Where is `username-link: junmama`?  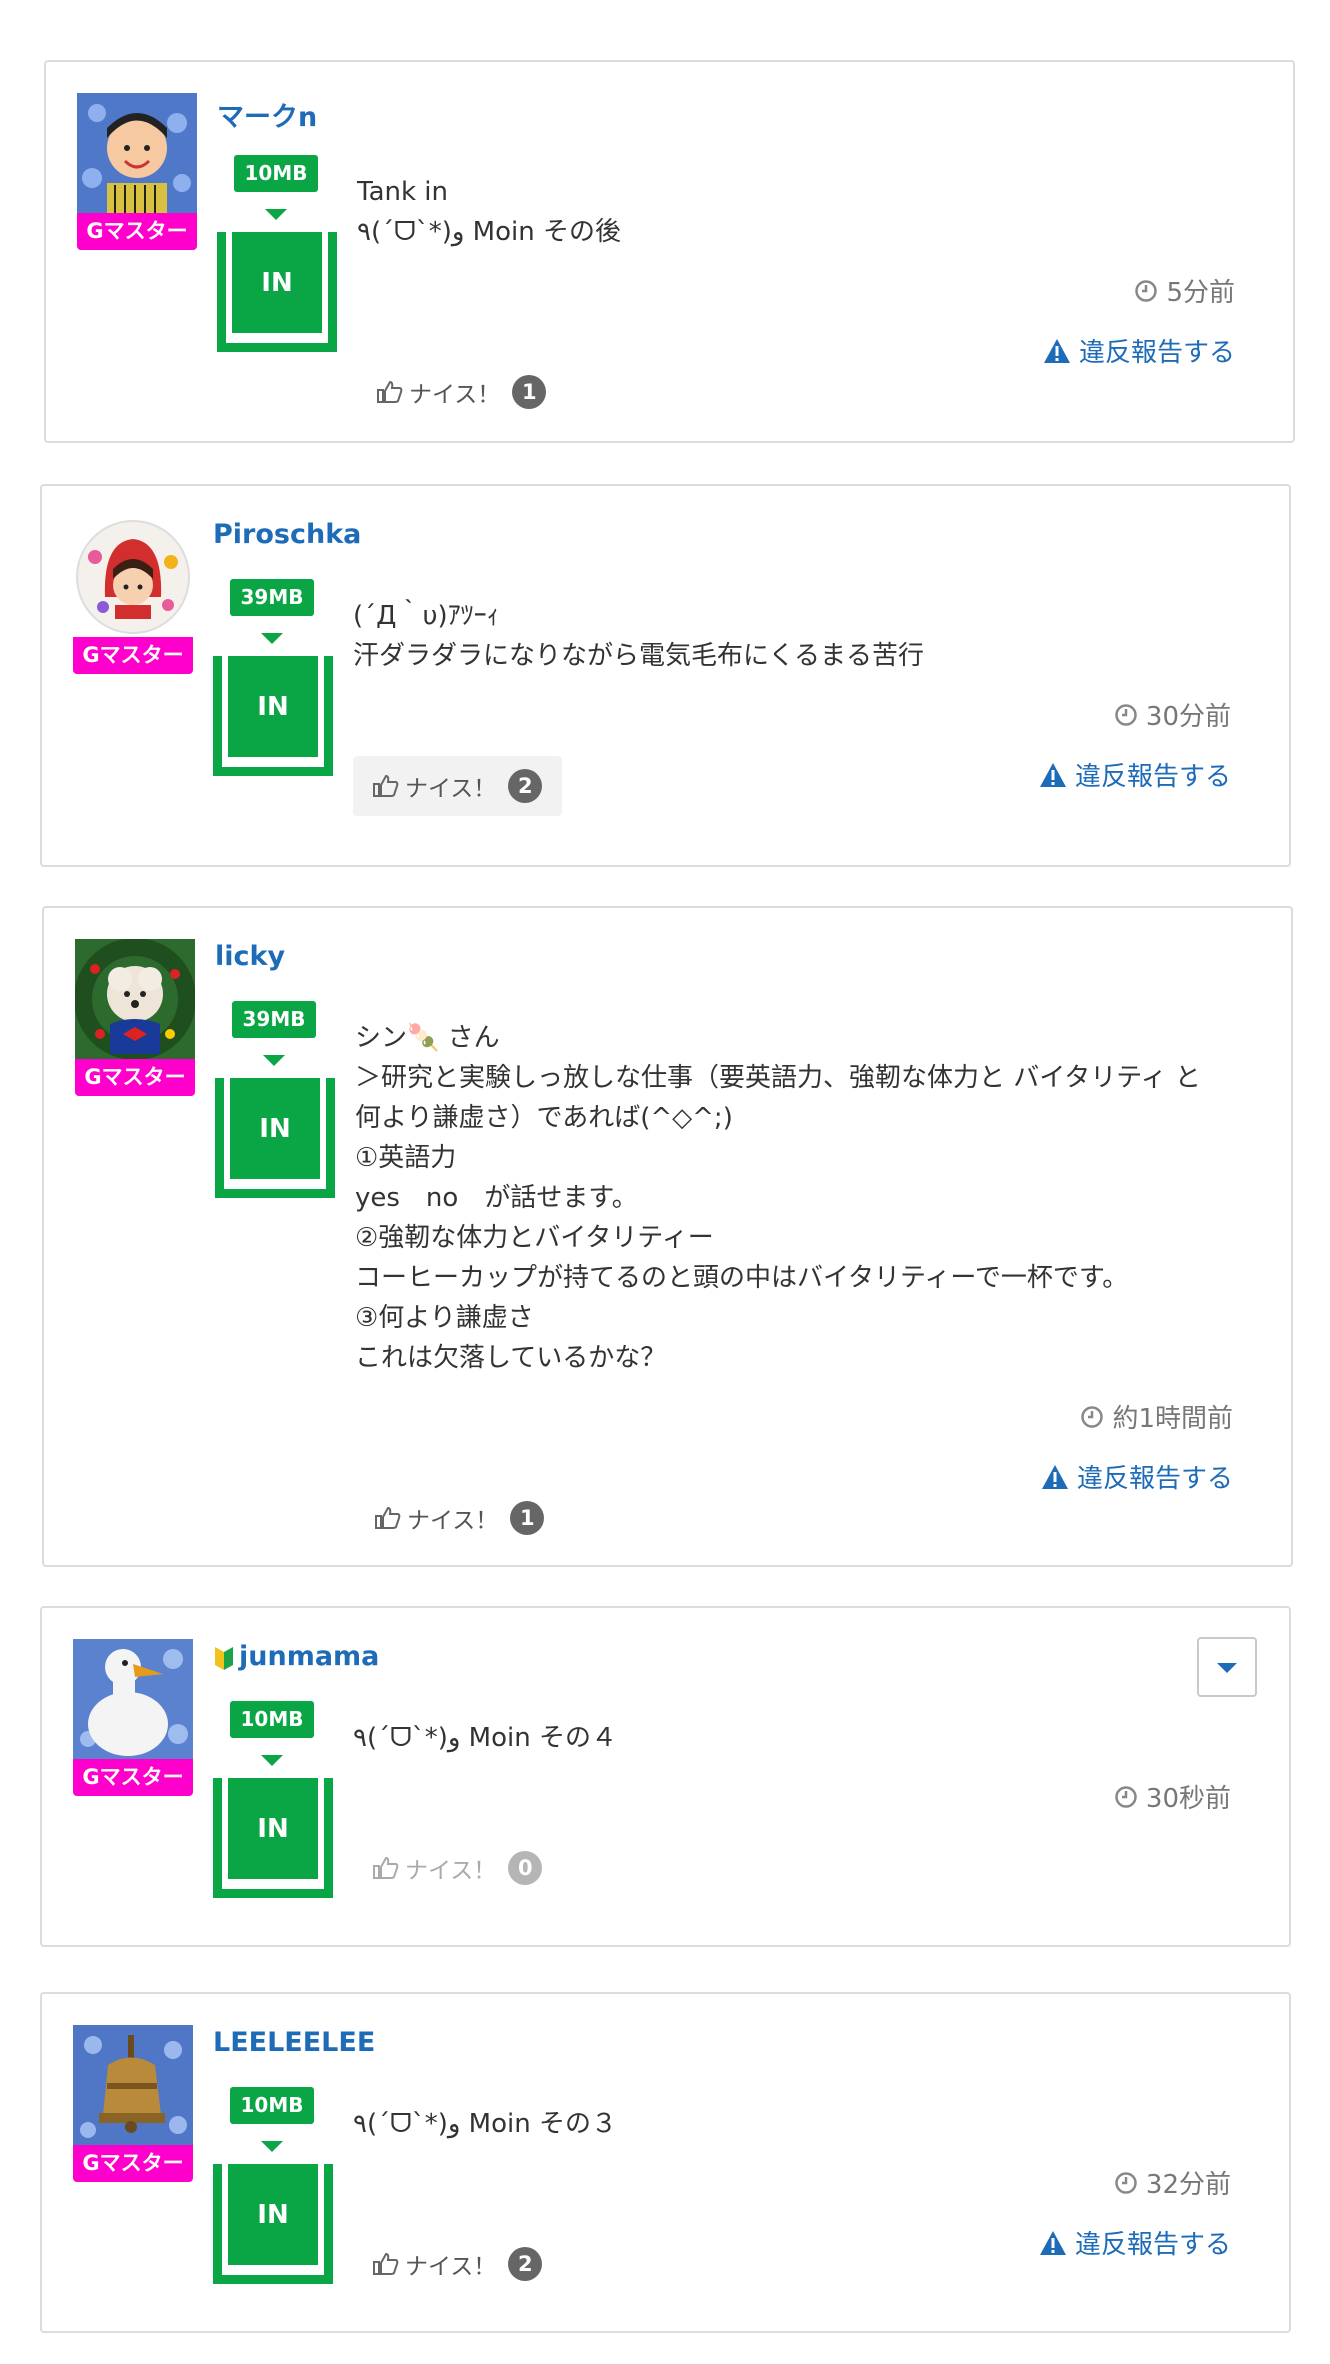 username-link: junmama is located at coordinates (296, 1656).